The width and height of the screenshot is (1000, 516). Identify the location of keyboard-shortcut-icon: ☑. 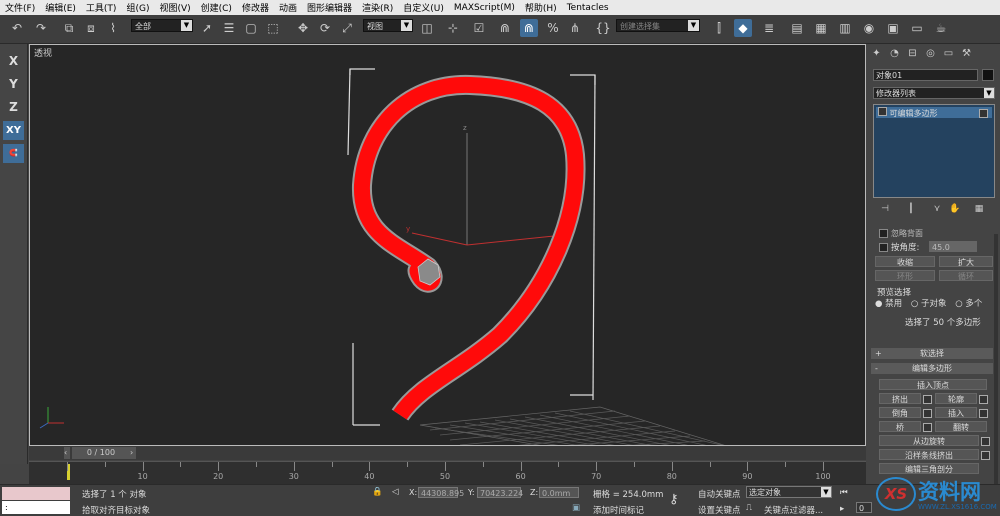
(479, 28).